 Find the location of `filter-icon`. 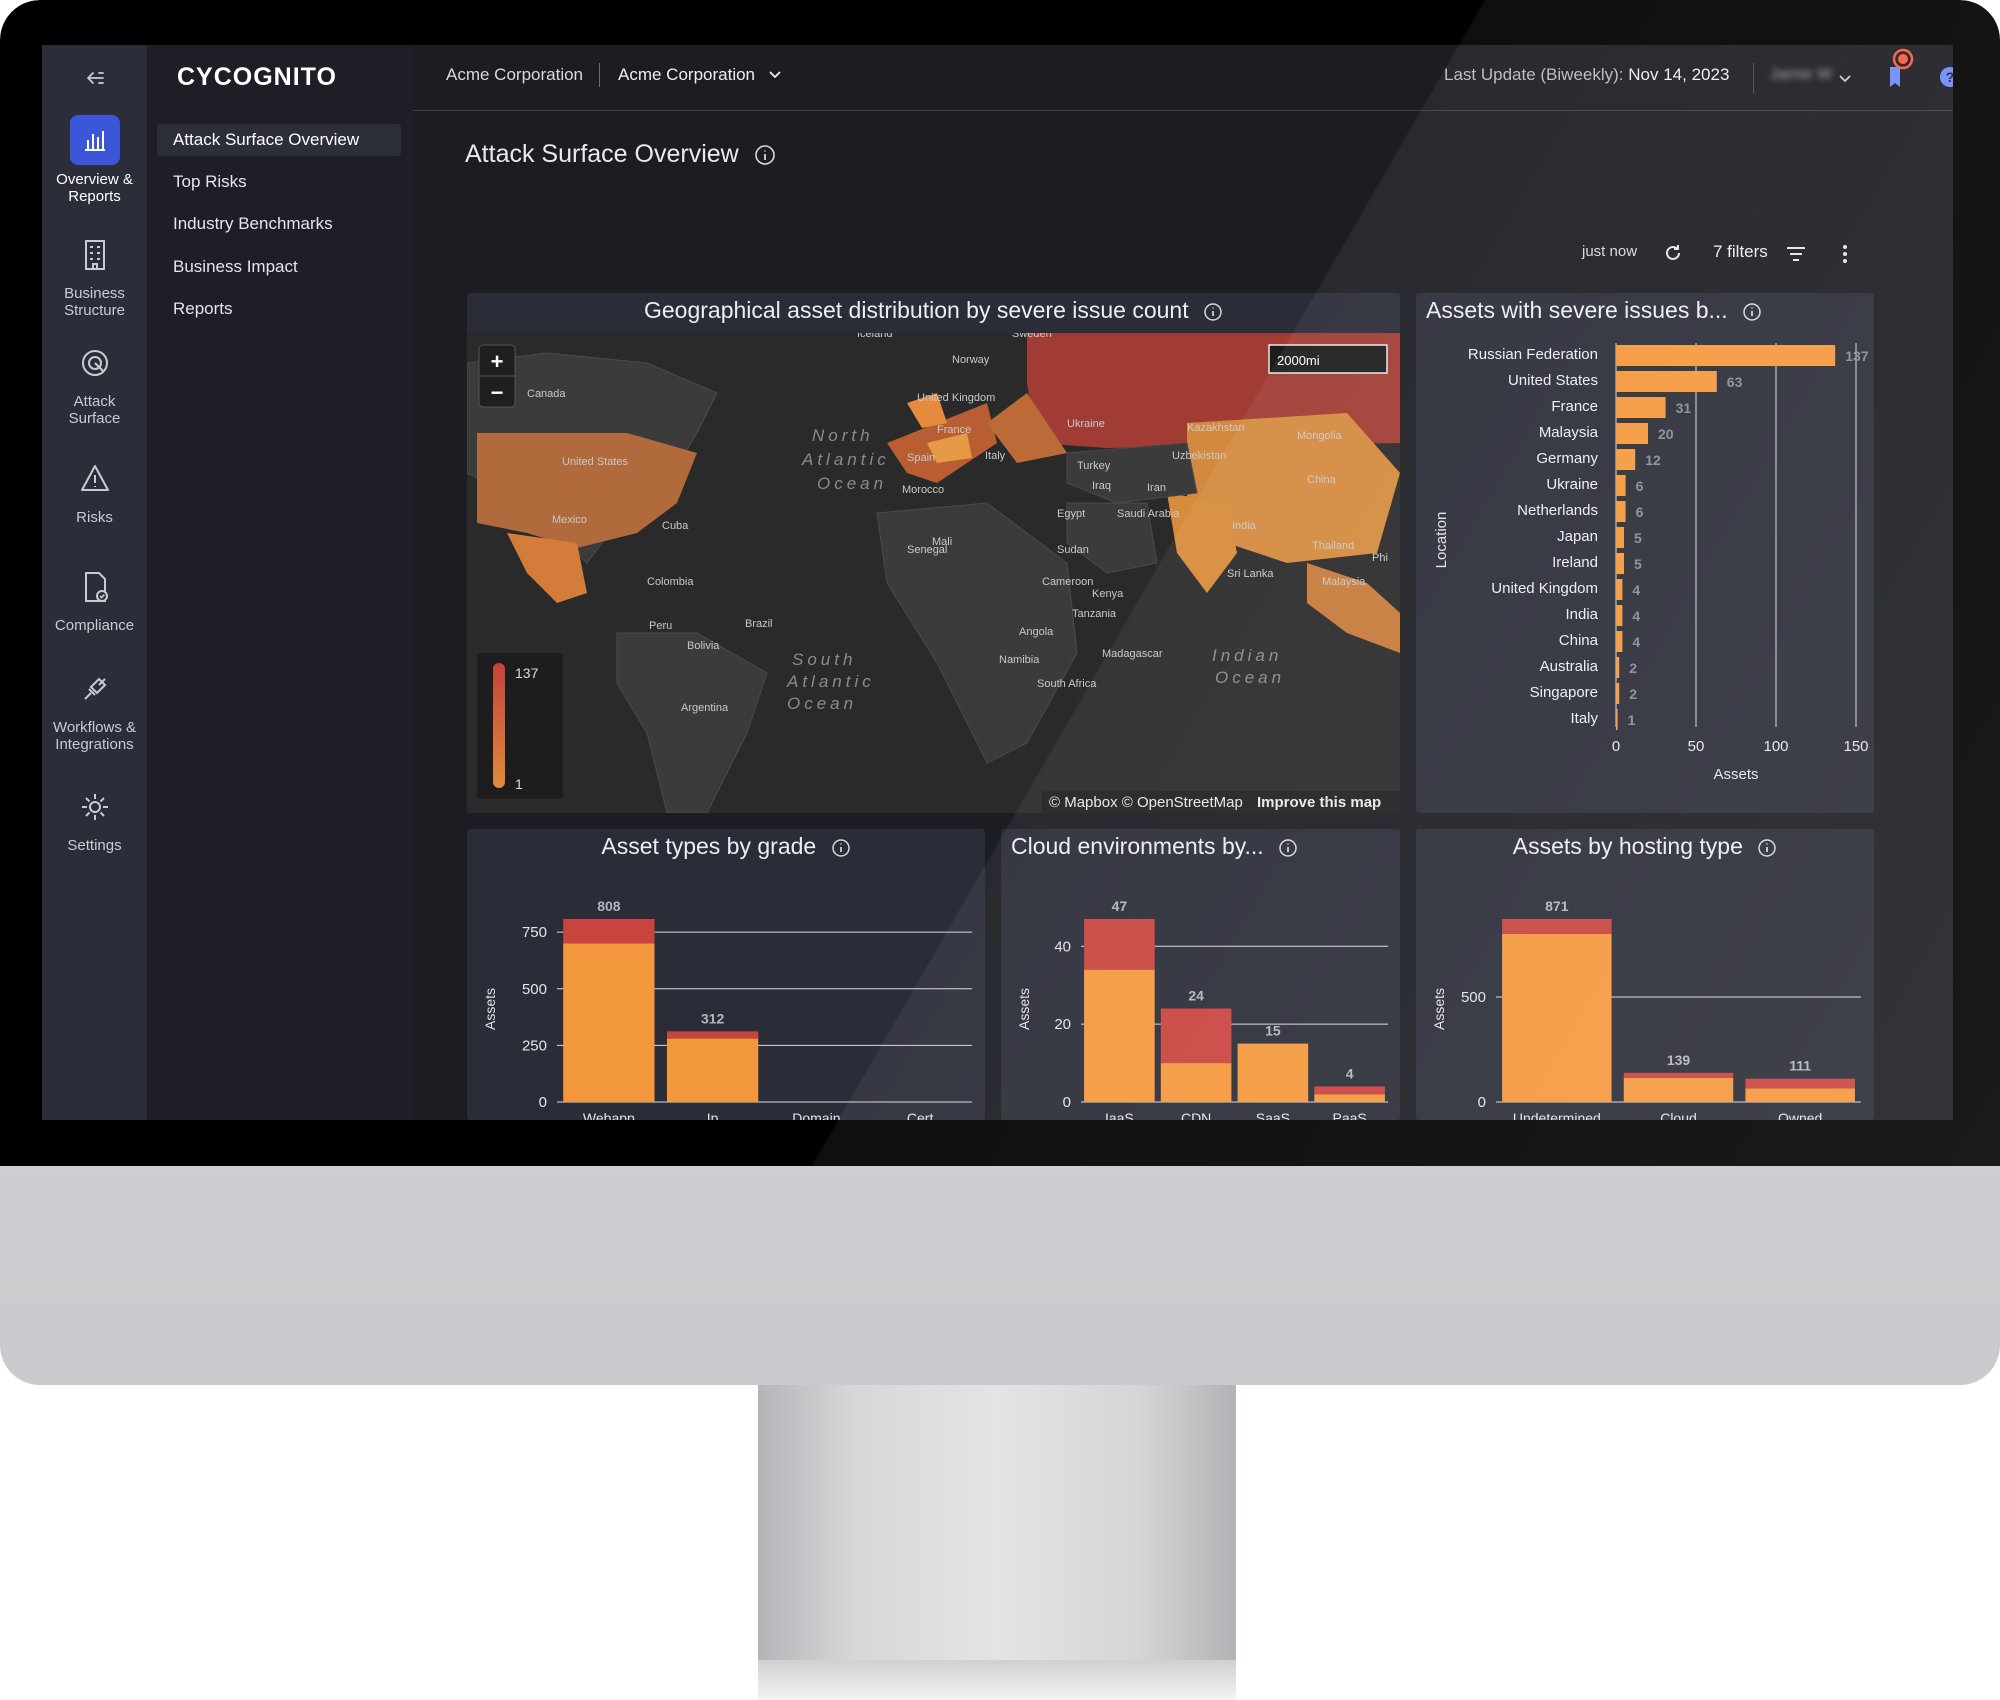

filter-icon is located at coordinates (1796, 254).